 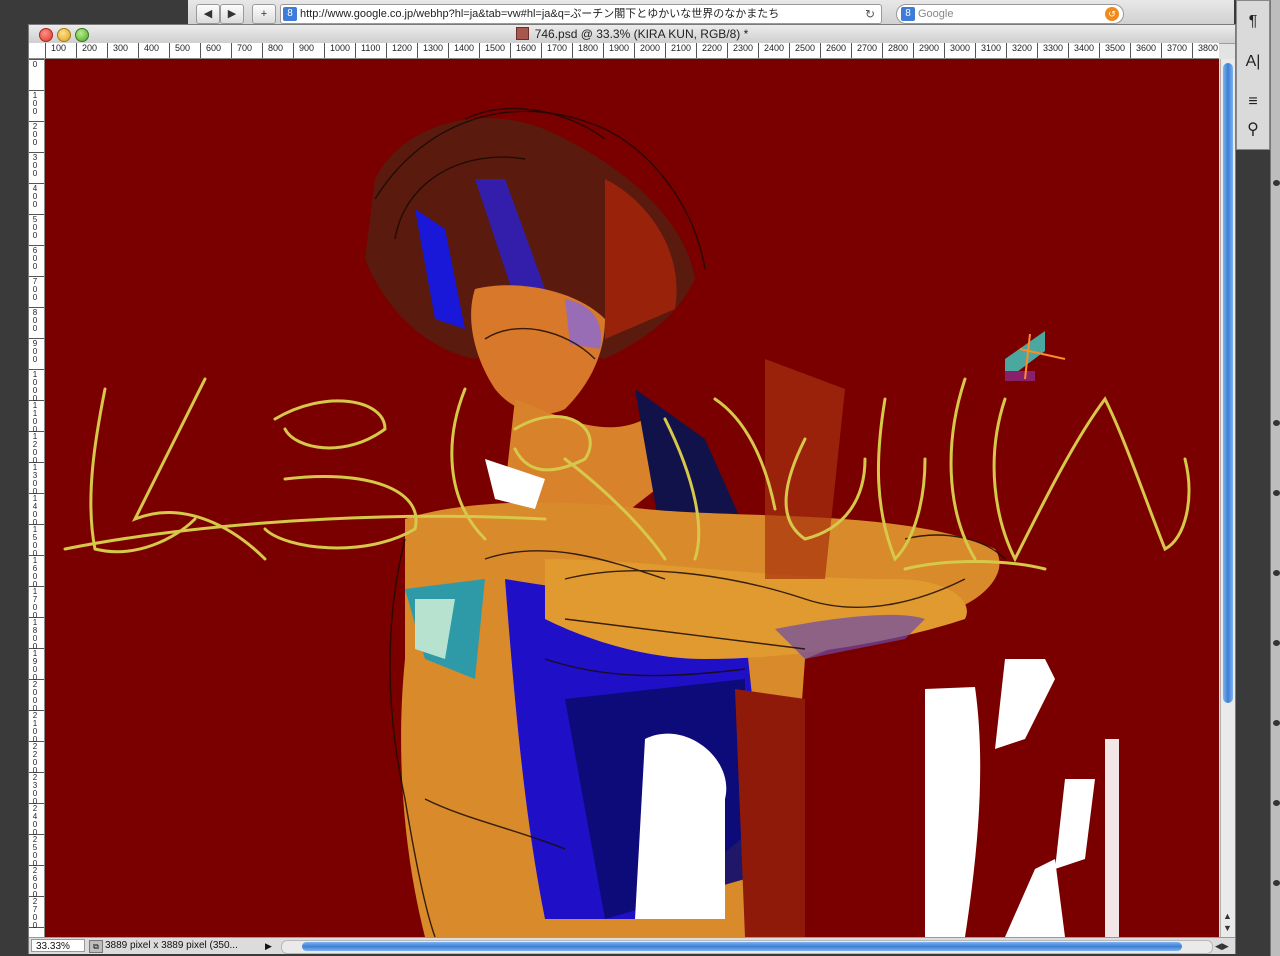 I want to click on horizontal-scroll-arrows: ◀▶, so click(x=1222, y=946).